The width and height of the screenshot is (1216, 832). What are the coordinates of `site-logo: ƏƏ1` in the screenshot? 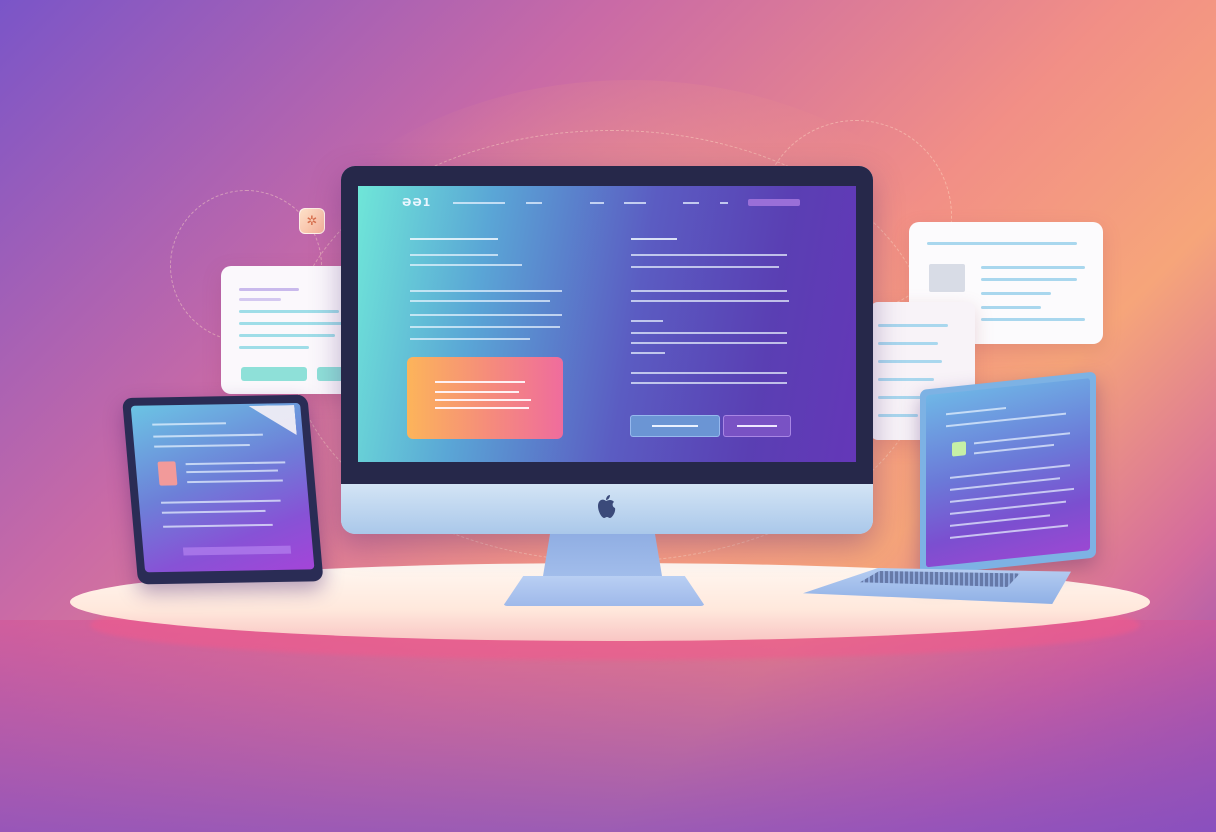 It's located at (416, 202).